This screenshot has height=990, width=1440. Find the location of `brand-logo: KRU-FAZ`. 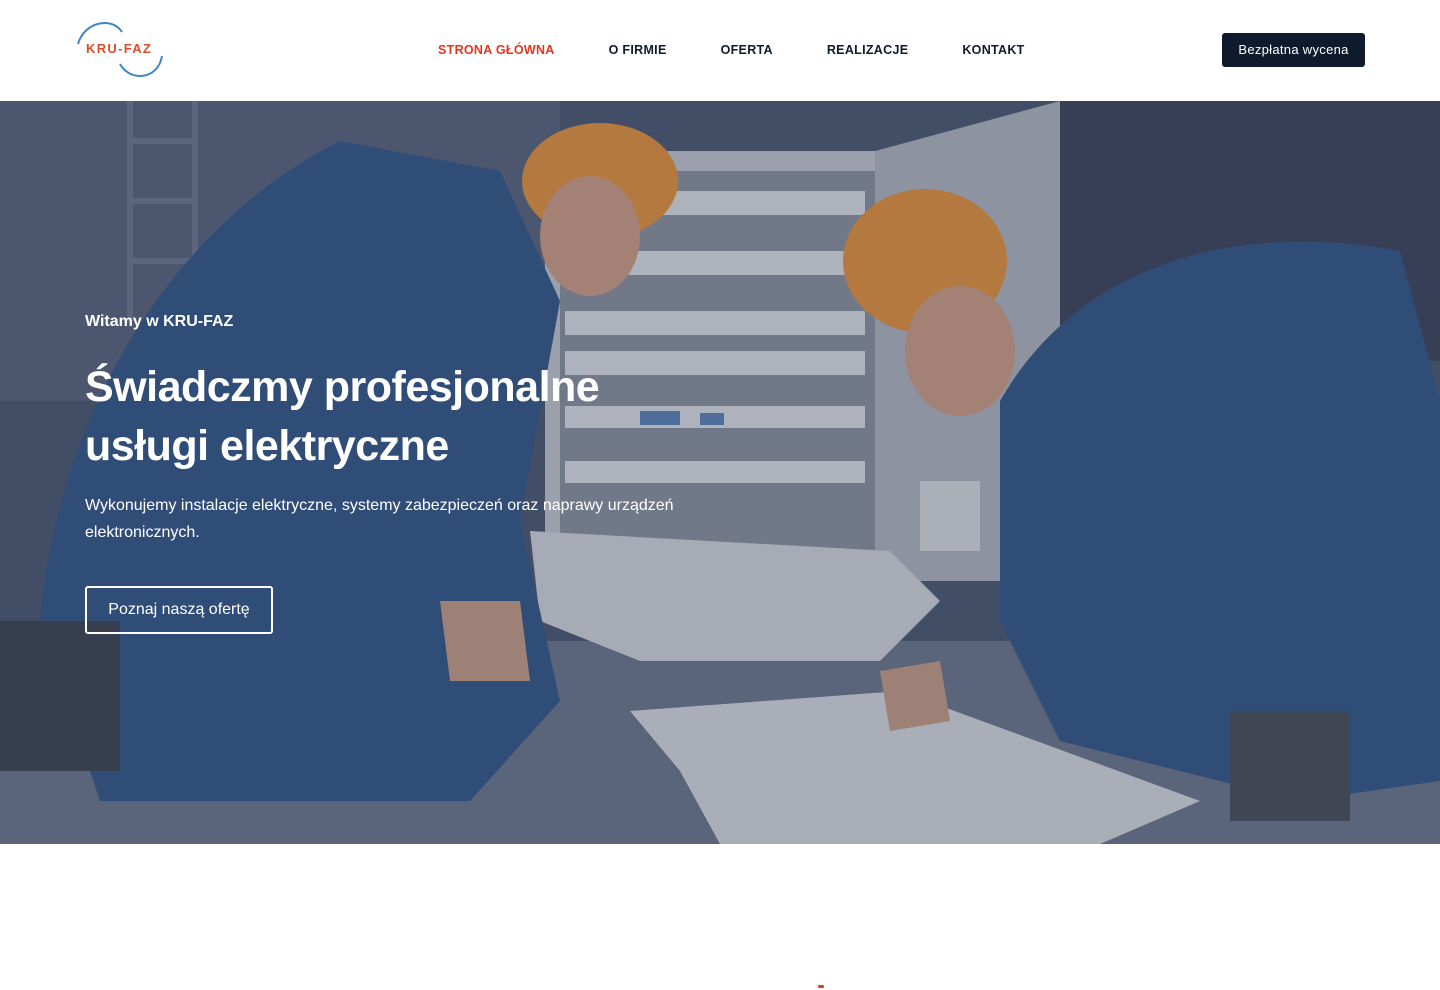

brand-logo: KRU-FAZ is located at coordinates (120, 50).